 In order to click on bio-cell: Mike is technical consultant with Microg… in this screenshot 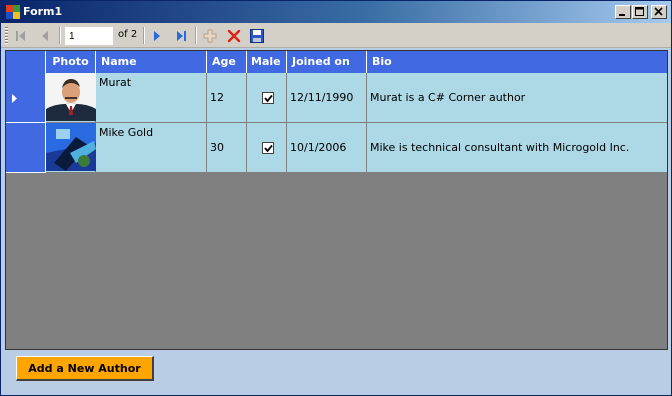, I will do `click(517, 148)`.